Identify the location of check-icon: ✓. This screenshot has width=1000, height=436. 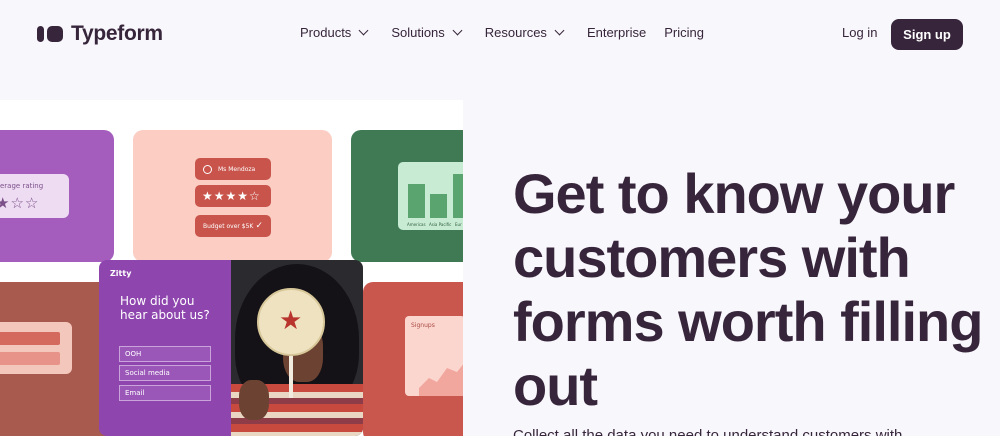
(259, 226).